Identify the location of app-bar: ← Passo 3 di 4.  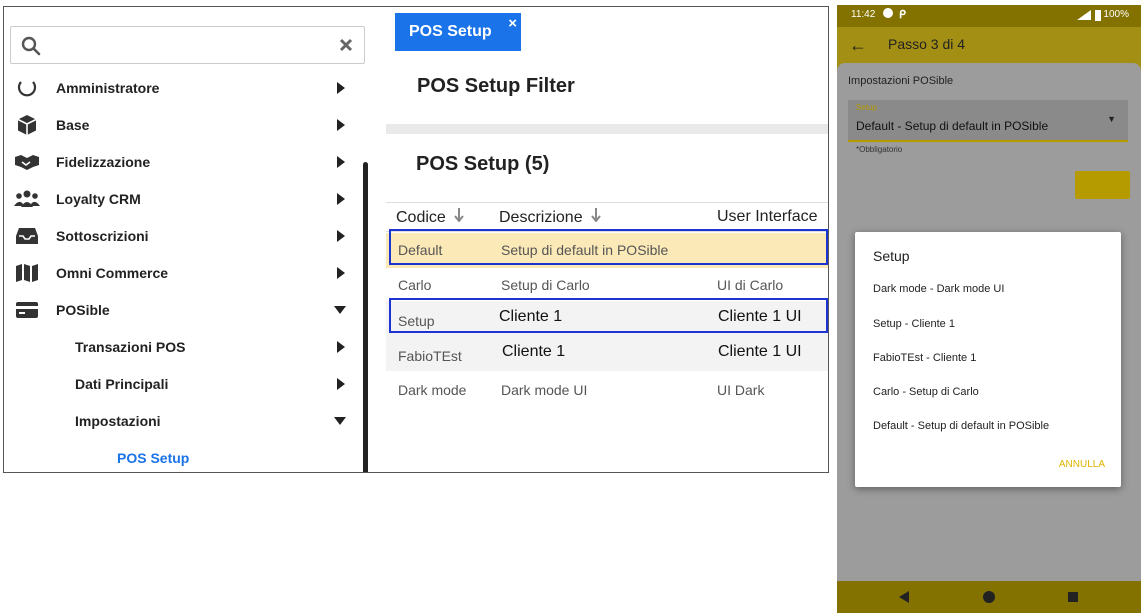
(989, 45).